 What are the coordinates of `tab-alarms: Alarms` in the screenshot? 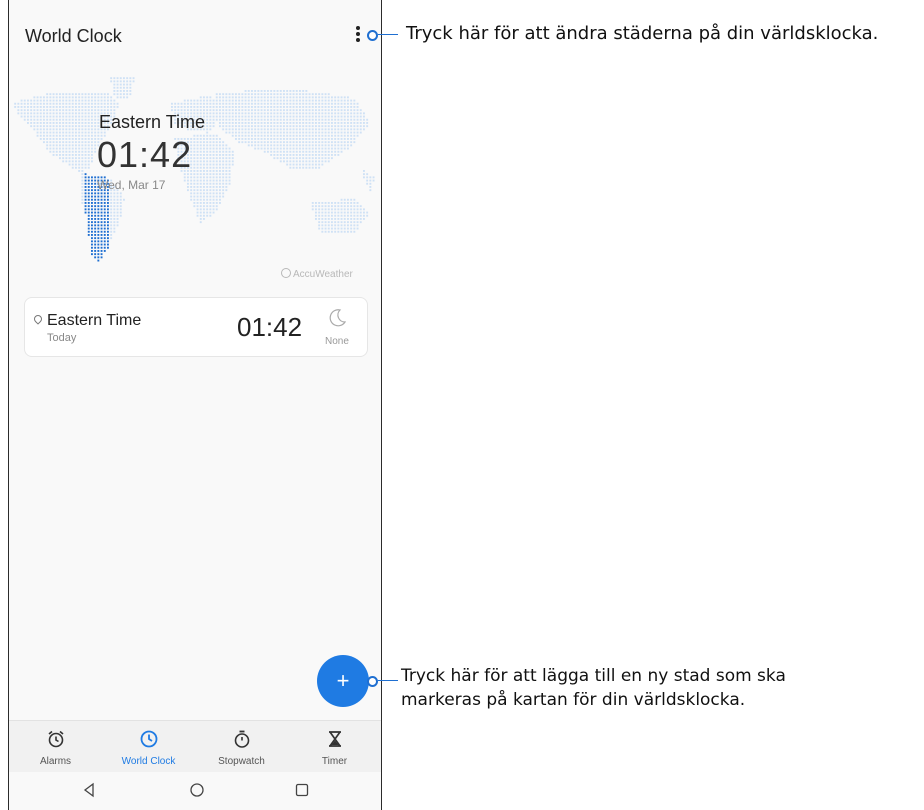 It's located at (55, 747).